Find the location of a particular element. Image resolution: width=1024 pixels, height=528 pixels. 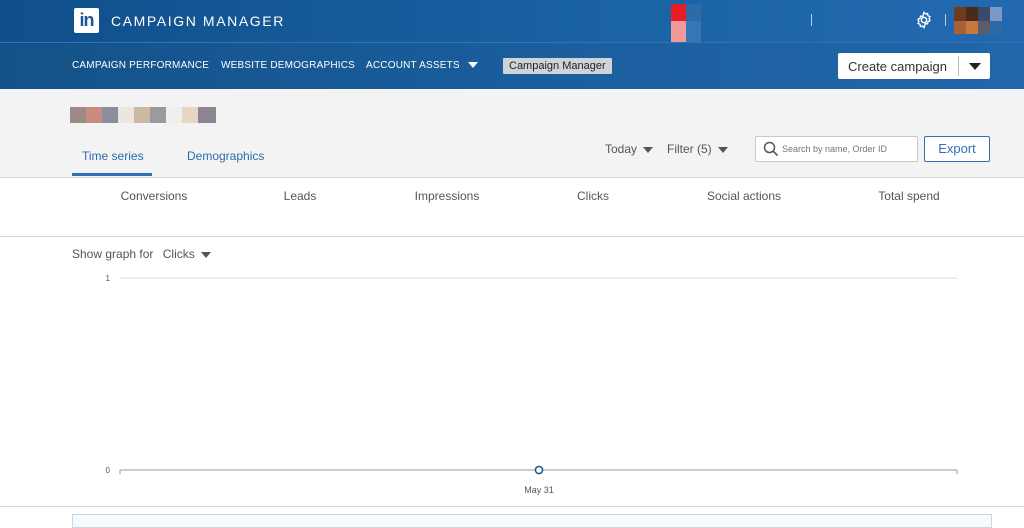

x-tick-label: May 31 is located at coordinates (539, 490).